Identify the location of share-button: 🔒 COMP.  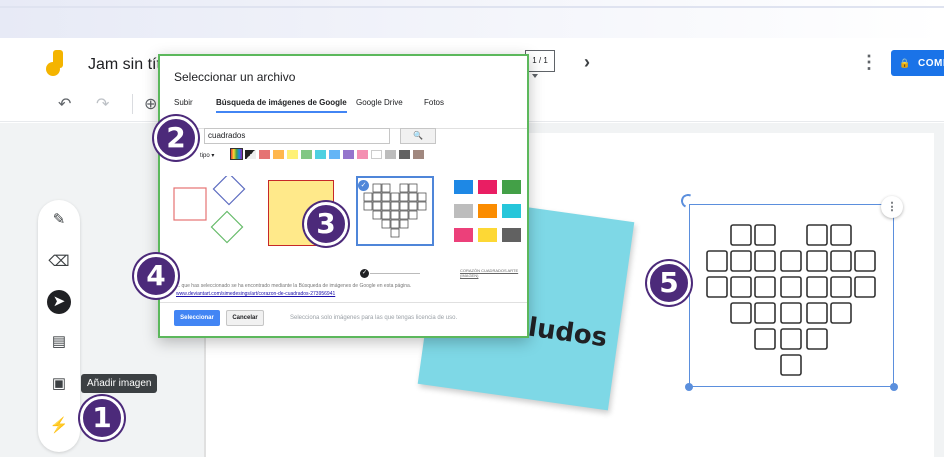
(917, 63).